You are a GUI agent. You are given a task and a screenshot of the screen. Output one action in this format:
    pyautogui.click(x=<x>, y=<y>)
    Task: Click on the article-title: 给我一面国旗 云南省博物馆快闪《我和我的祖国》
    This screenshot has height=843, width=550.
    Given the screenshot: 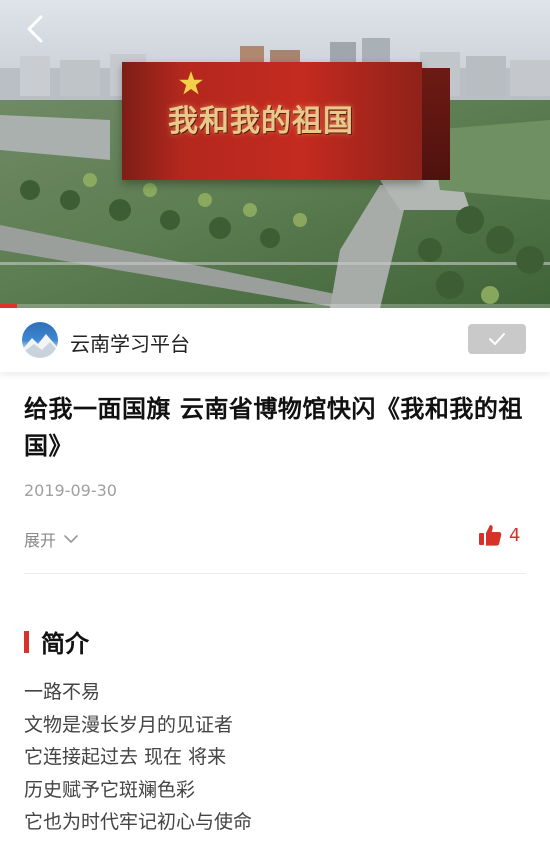 What is the action you would take?
    pyautogui.click(x=273, y=427)
    